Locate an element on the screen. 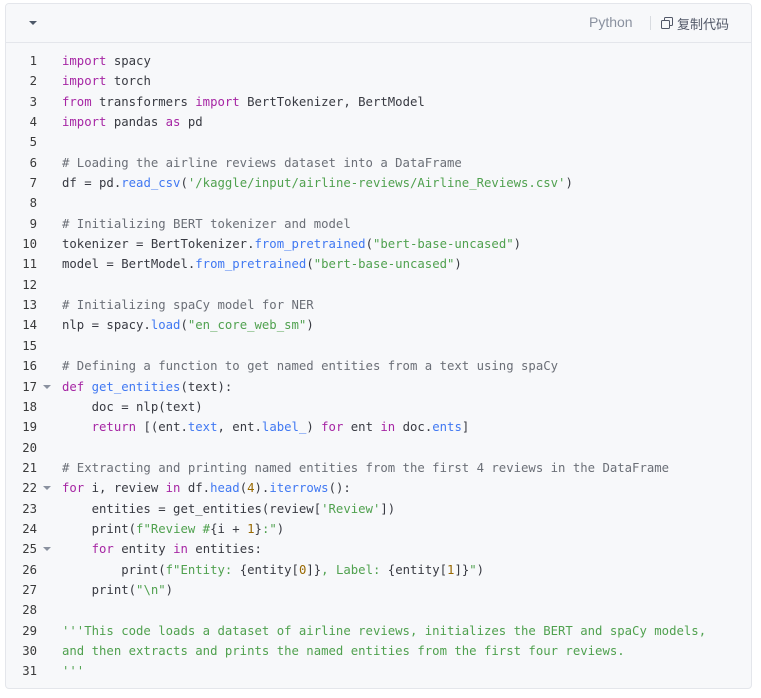  line-number: 7 is located at coordinates (33, 183).